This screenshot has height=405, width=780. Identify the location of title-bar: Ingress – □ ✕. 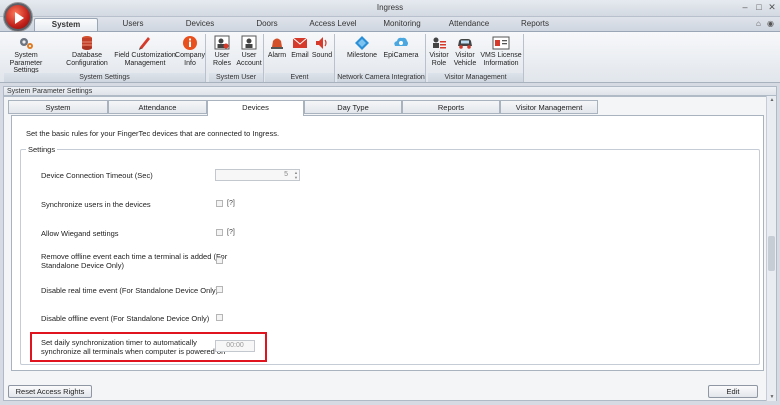
(390, 8).